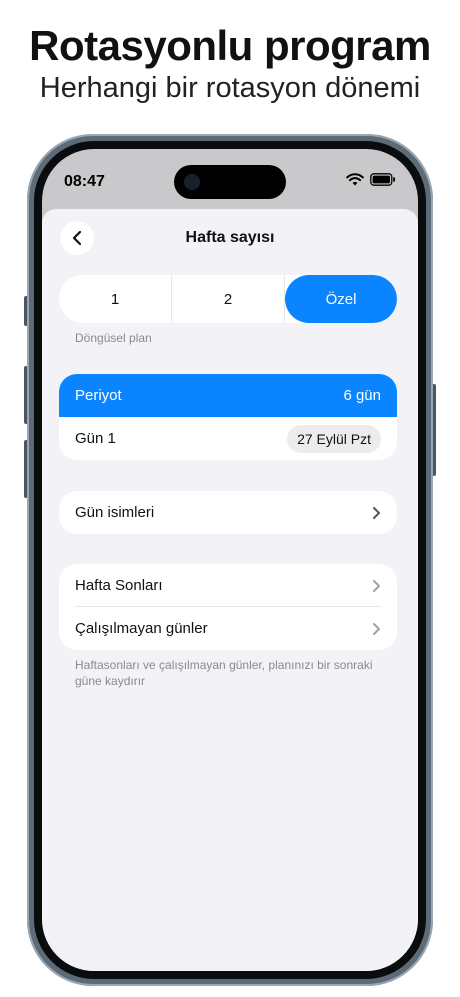  I want to click on day-names-label: Gün isimleri, so click(115, 512).